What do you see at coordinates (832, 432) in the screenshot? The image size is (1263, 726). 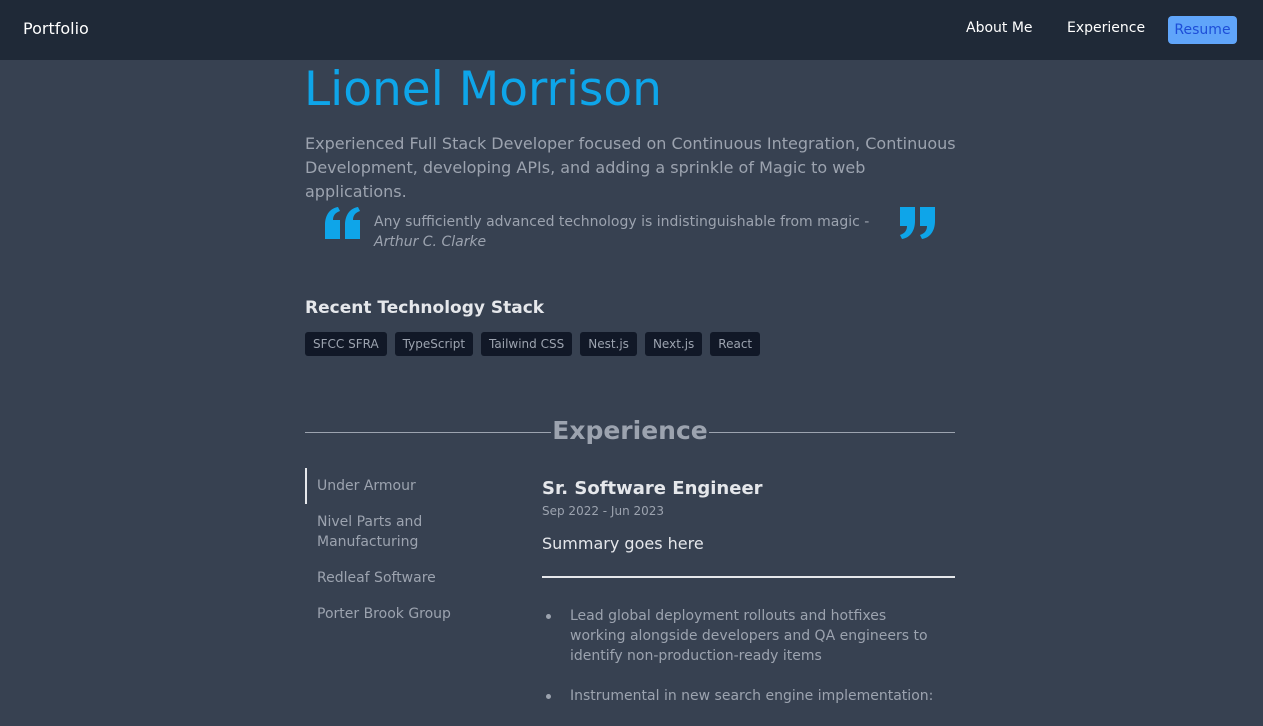 I see `experience-divider-right` at bounding box center [832, 432].